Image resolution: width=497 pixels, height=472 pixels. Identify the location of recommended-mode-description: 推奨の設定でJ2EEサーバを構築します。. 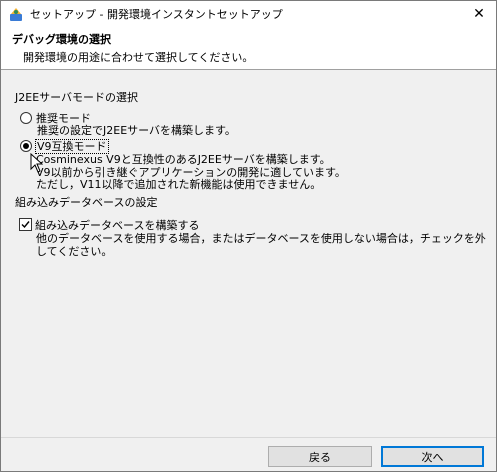
(136, 130).